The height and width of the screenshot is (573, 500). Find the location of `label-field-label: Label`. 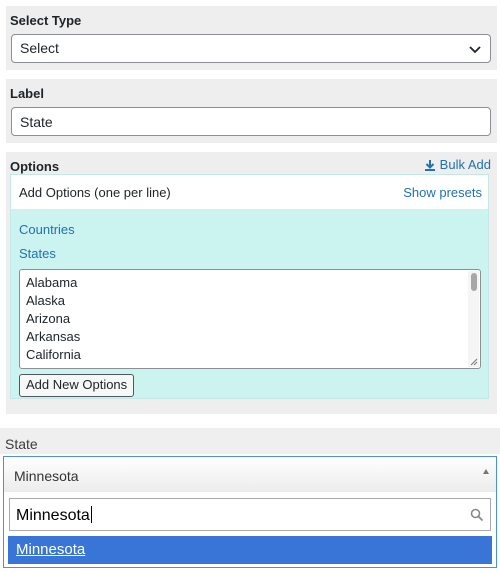

label-field-label: Label is located at coordinates (27, 93).